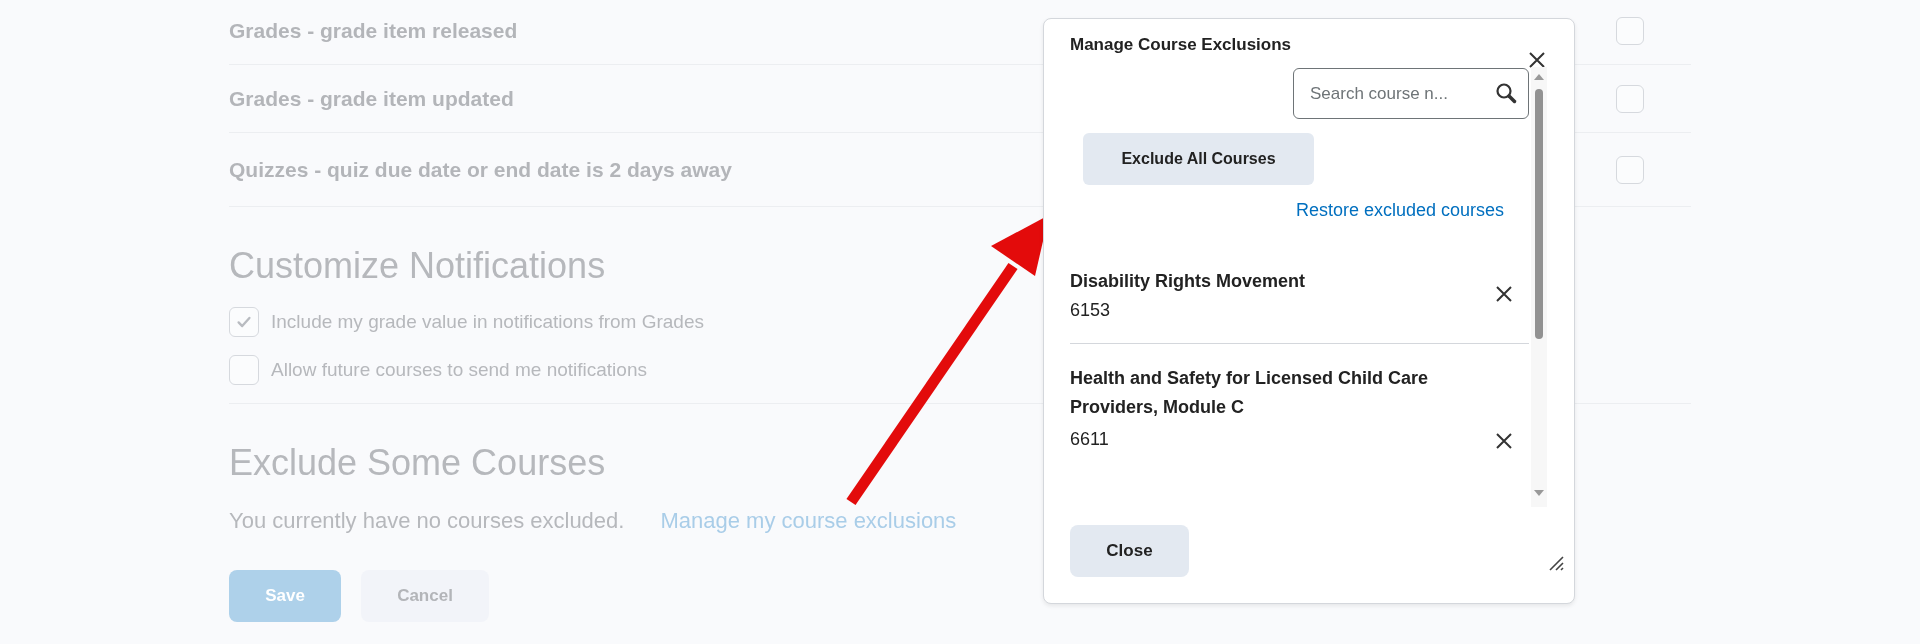  Describe the element at coordinates (1250, 393) in the screenshot. I see `course-name: Health and Safety for Licensed Child Care Providers, Module C` at that location.